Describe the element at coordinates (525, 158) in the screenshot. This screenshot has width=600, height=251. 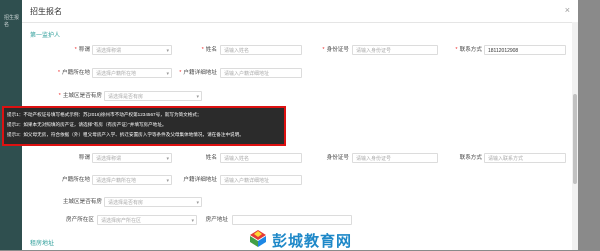
I see `phone-input: 请输入联系方式` at that location.